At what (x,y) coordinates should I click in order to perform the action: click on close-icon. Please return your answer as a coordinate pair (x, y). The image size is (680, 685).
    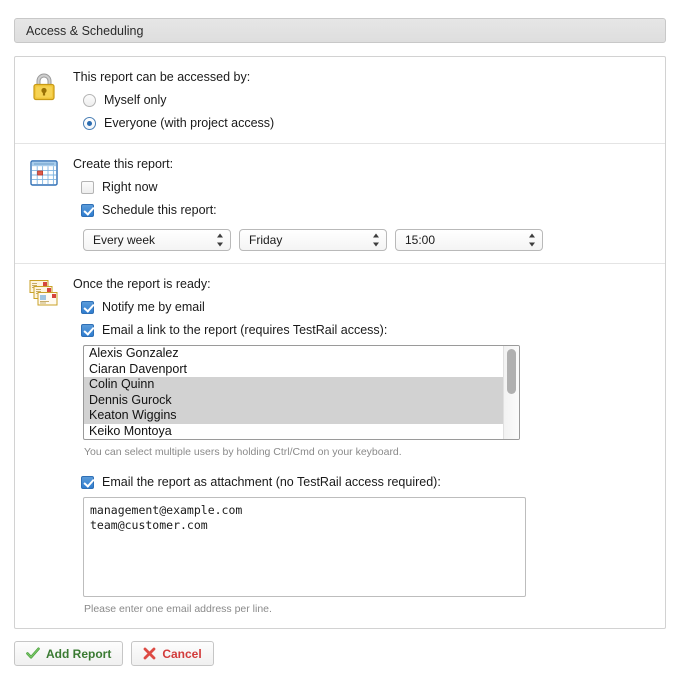
    Looking at the image, I should click on (149, 653).